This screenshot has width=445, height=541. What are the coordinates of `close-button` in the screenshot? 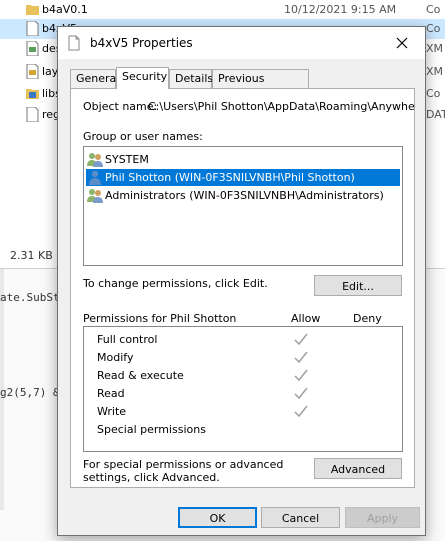 It's located at (402, 43).